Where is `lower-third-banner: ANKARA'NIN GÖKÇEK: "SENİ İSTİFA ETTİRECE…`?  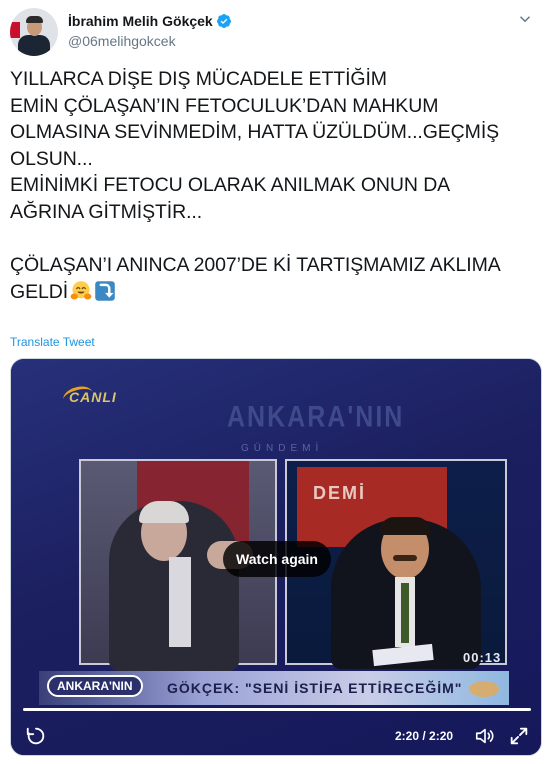
lower-third-banner: ANKARA'NIN GÖKÇEK: "SENİ İSTİFA ETTİRECE… is located at coordinates (274, 688).